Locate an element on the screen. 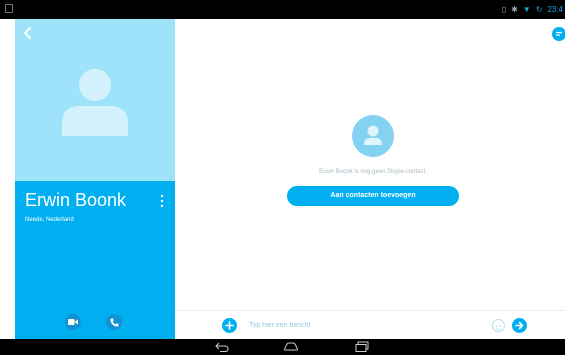  home-nav-icon is located at coordinates (291, 347).